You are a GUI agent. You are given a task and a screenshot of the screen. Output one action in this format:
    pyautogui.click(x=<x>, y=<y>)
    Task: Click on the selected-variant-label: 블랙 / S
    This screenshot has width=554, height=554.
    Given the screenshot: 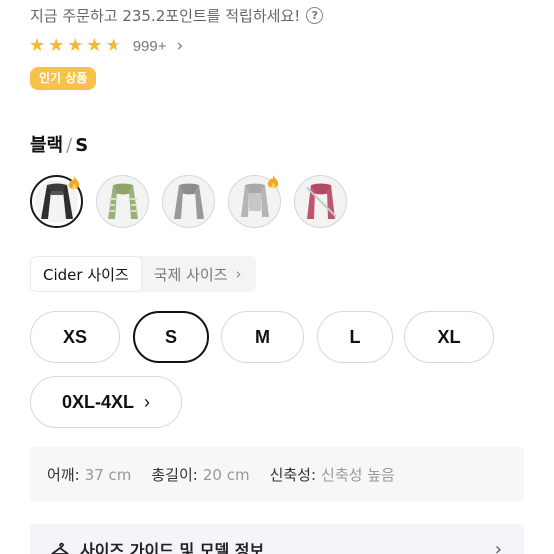 What is the action you would take?
    pyautogui.click(x=59, y=144)
    